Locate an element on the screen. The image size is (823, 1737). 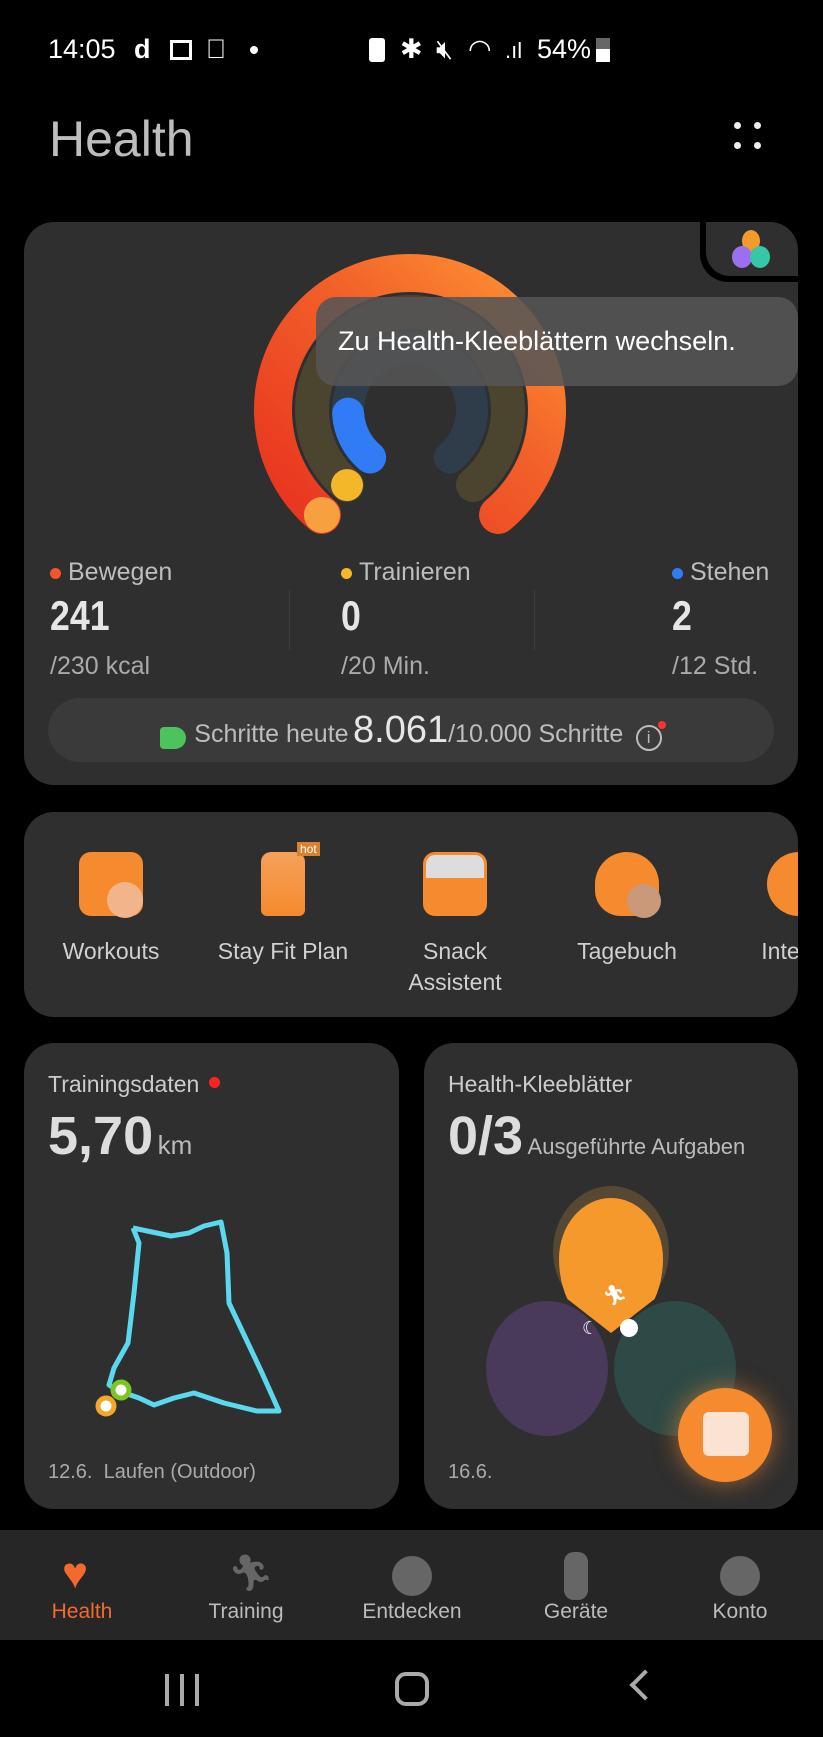
clover-tooltip: Zu Health-Kleeblättern wechseln. is located at coordinates (557, 341).